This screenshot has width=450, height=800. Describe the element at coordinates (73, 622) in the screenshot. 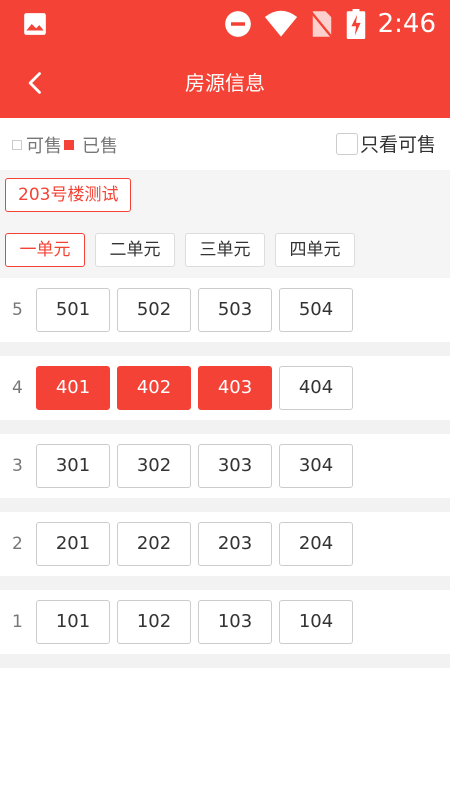

I see `room-button: 101` at that location.